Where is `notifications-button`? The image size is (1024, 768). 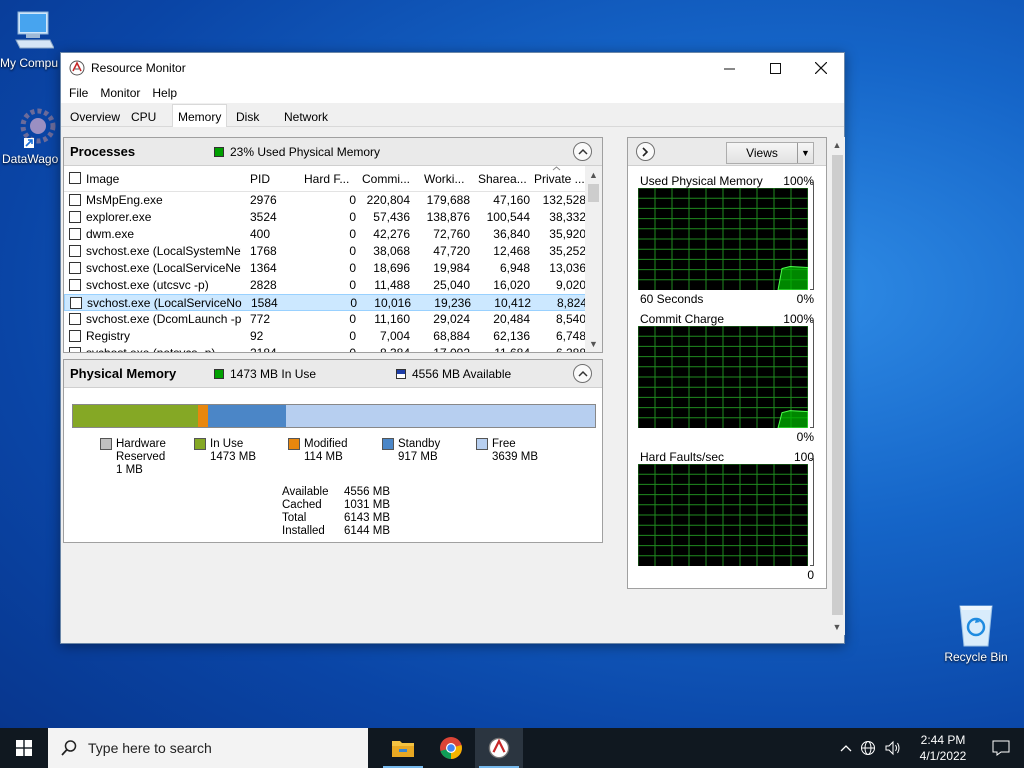 notifications-button is located at coordinates (1001, 748).